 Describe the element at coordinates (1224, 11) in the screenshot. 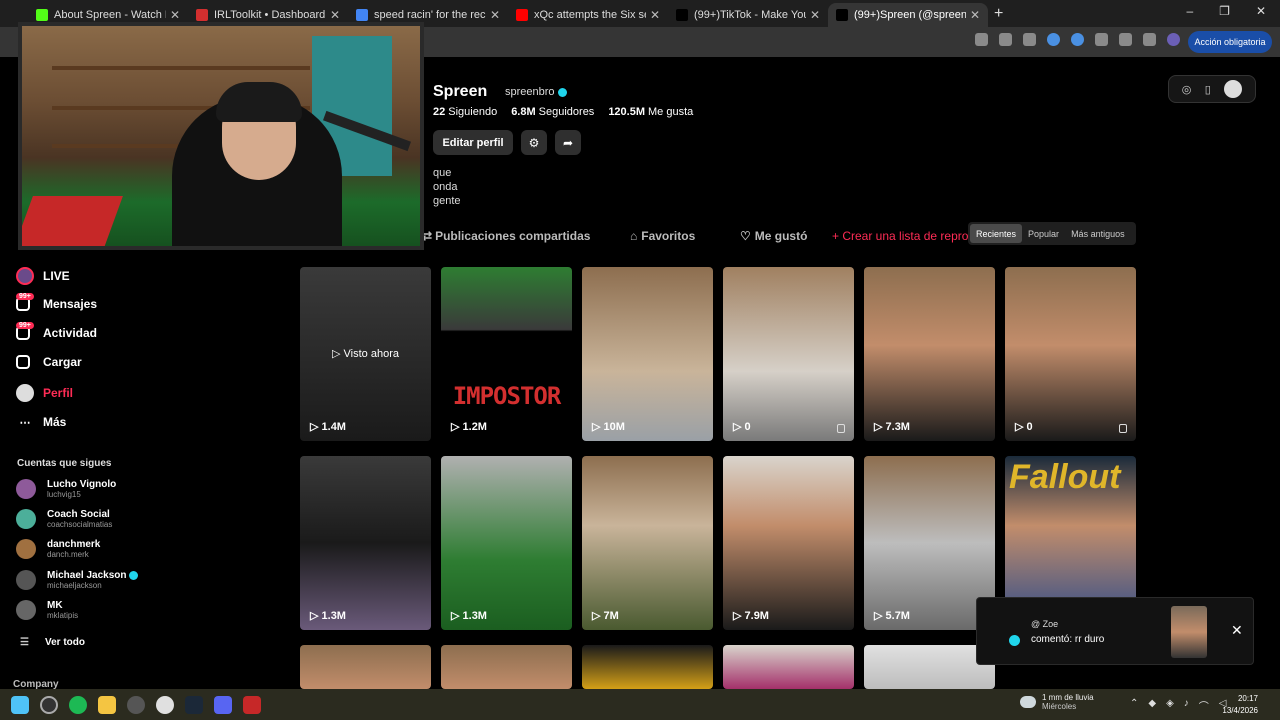

I see `maximize-icon: ❐` at that location.